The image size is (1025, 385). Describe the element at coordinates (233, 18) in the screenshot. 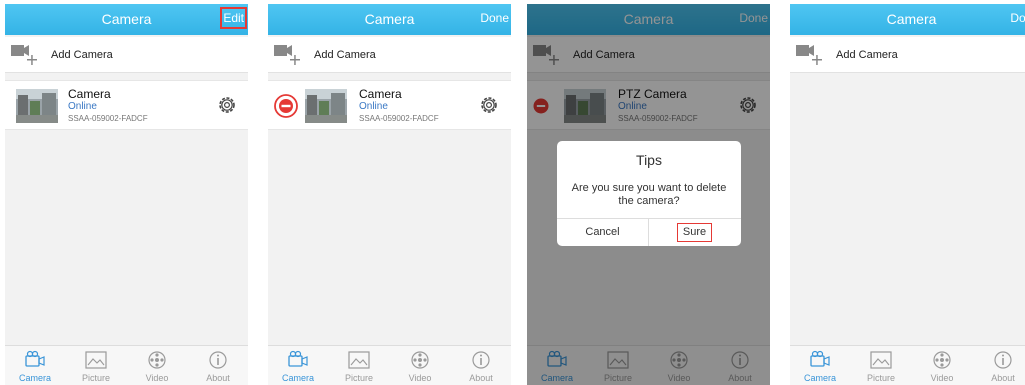

I see `highlight-box` at that location.